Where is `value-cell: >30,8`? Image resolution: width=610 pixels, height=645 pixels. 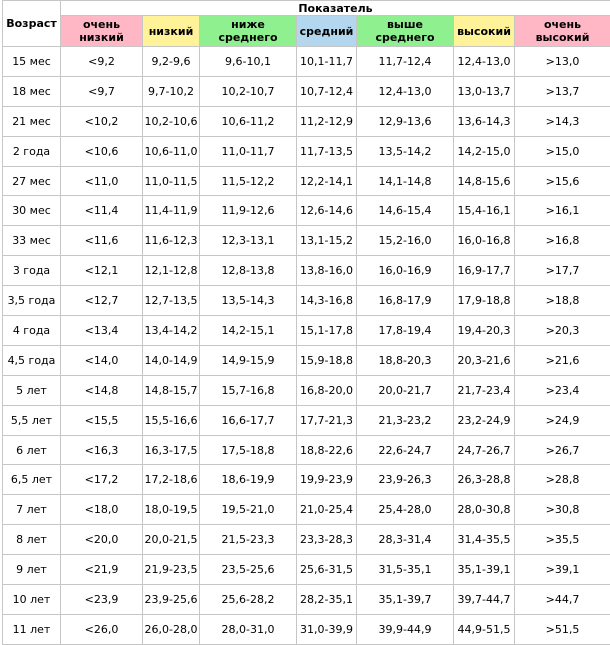
value-cell: >30,8 is located at coordinates (562, 510).